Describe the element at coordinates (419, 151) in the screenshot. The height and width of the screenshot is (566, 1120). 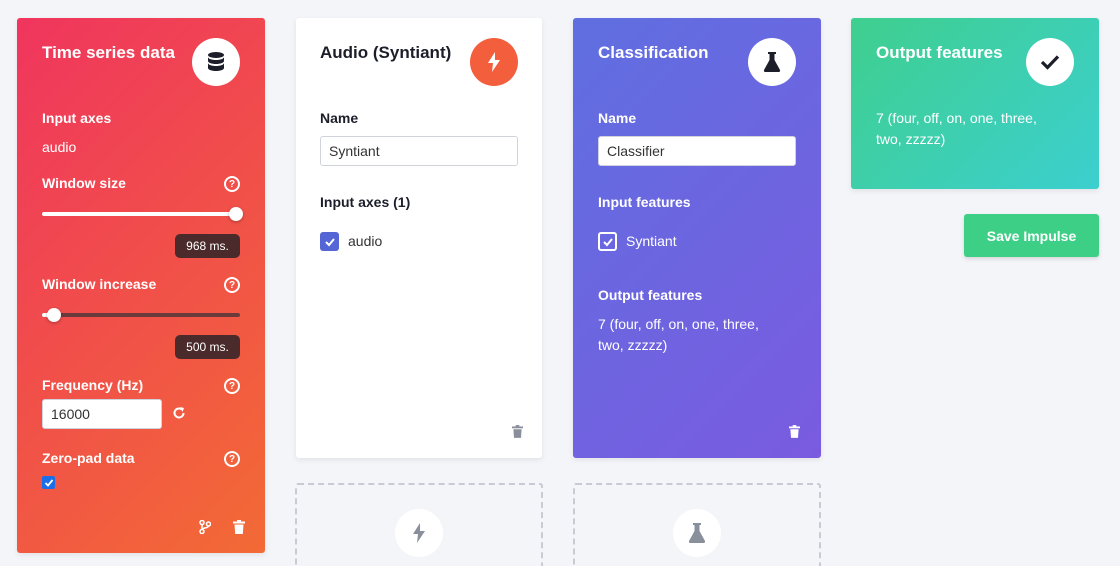
I see `name-input: Syntiant` at that location.